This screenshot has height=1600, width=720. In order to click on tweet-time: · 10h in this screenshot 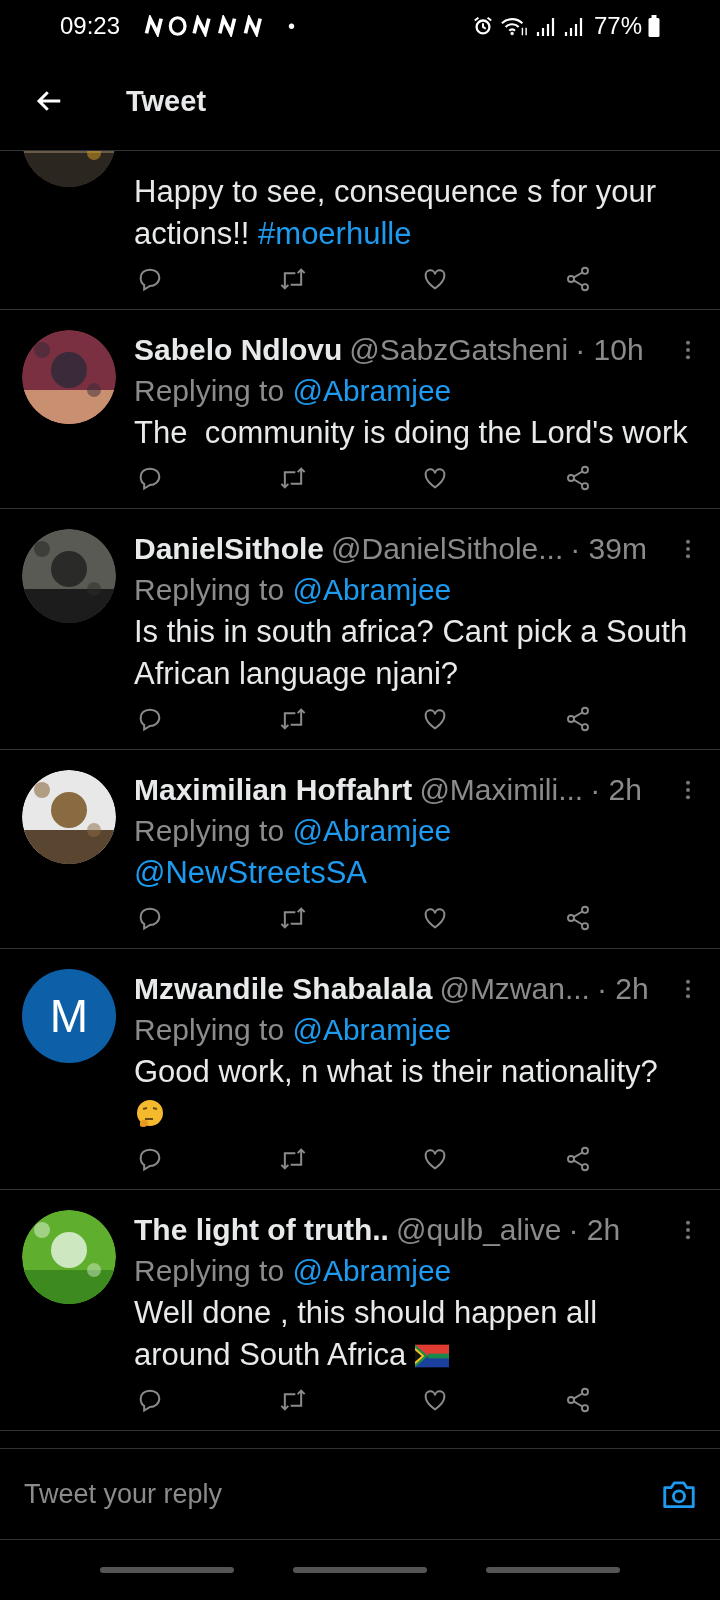, I will do `click(609, 350)`.